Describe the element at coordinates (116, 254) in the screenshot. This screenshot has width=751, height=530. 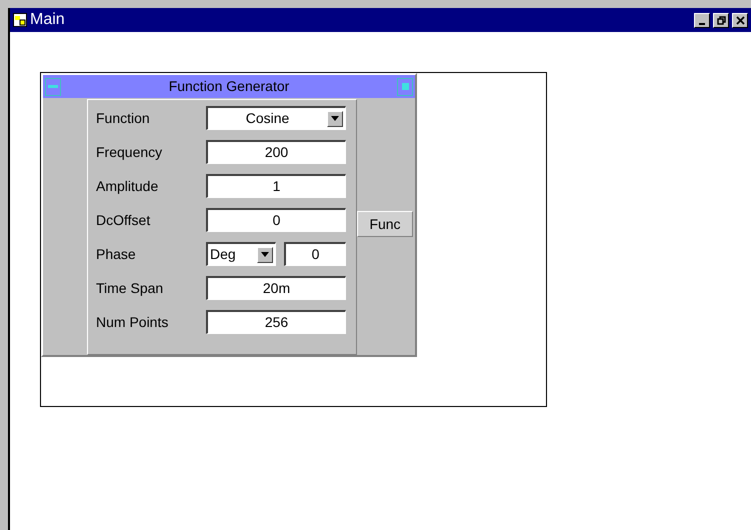
I see `field-label: Phase` at that location.